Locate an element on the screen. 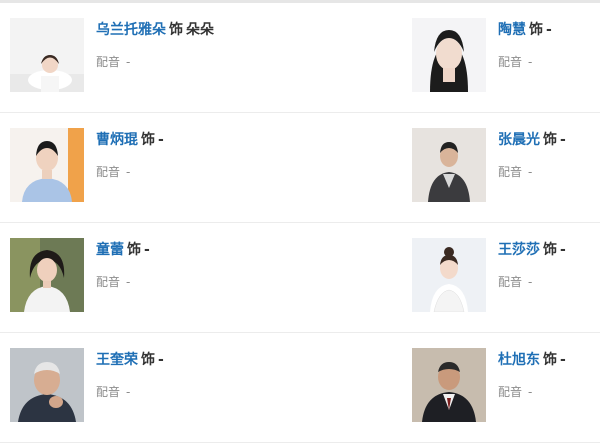  role-name: 朵朵 is located at coordinates (200, 30).